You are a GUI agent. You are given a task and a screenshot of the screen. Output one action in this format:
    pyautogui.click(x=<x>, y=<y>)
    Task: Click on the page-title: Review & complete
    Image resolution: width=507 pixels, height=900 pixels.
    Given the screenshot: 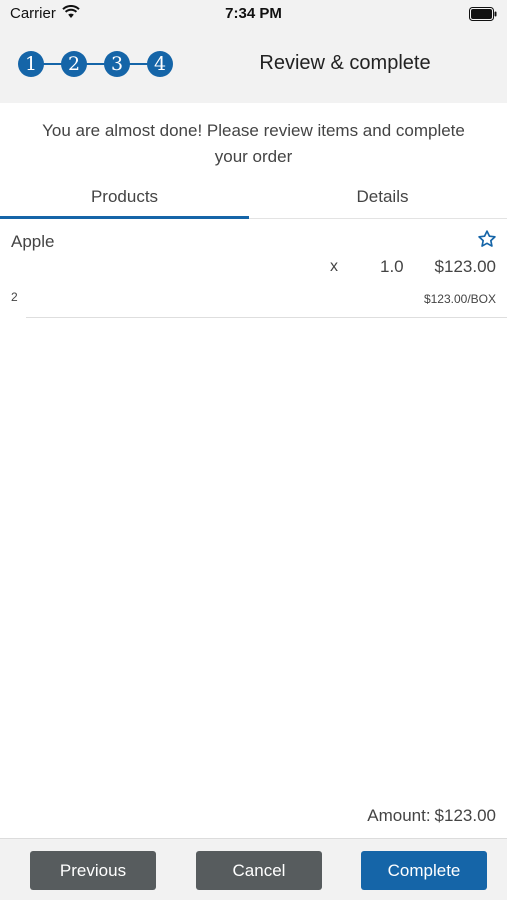 What is the action you would take?
    pyautogui.click(x=345, y=63)
    